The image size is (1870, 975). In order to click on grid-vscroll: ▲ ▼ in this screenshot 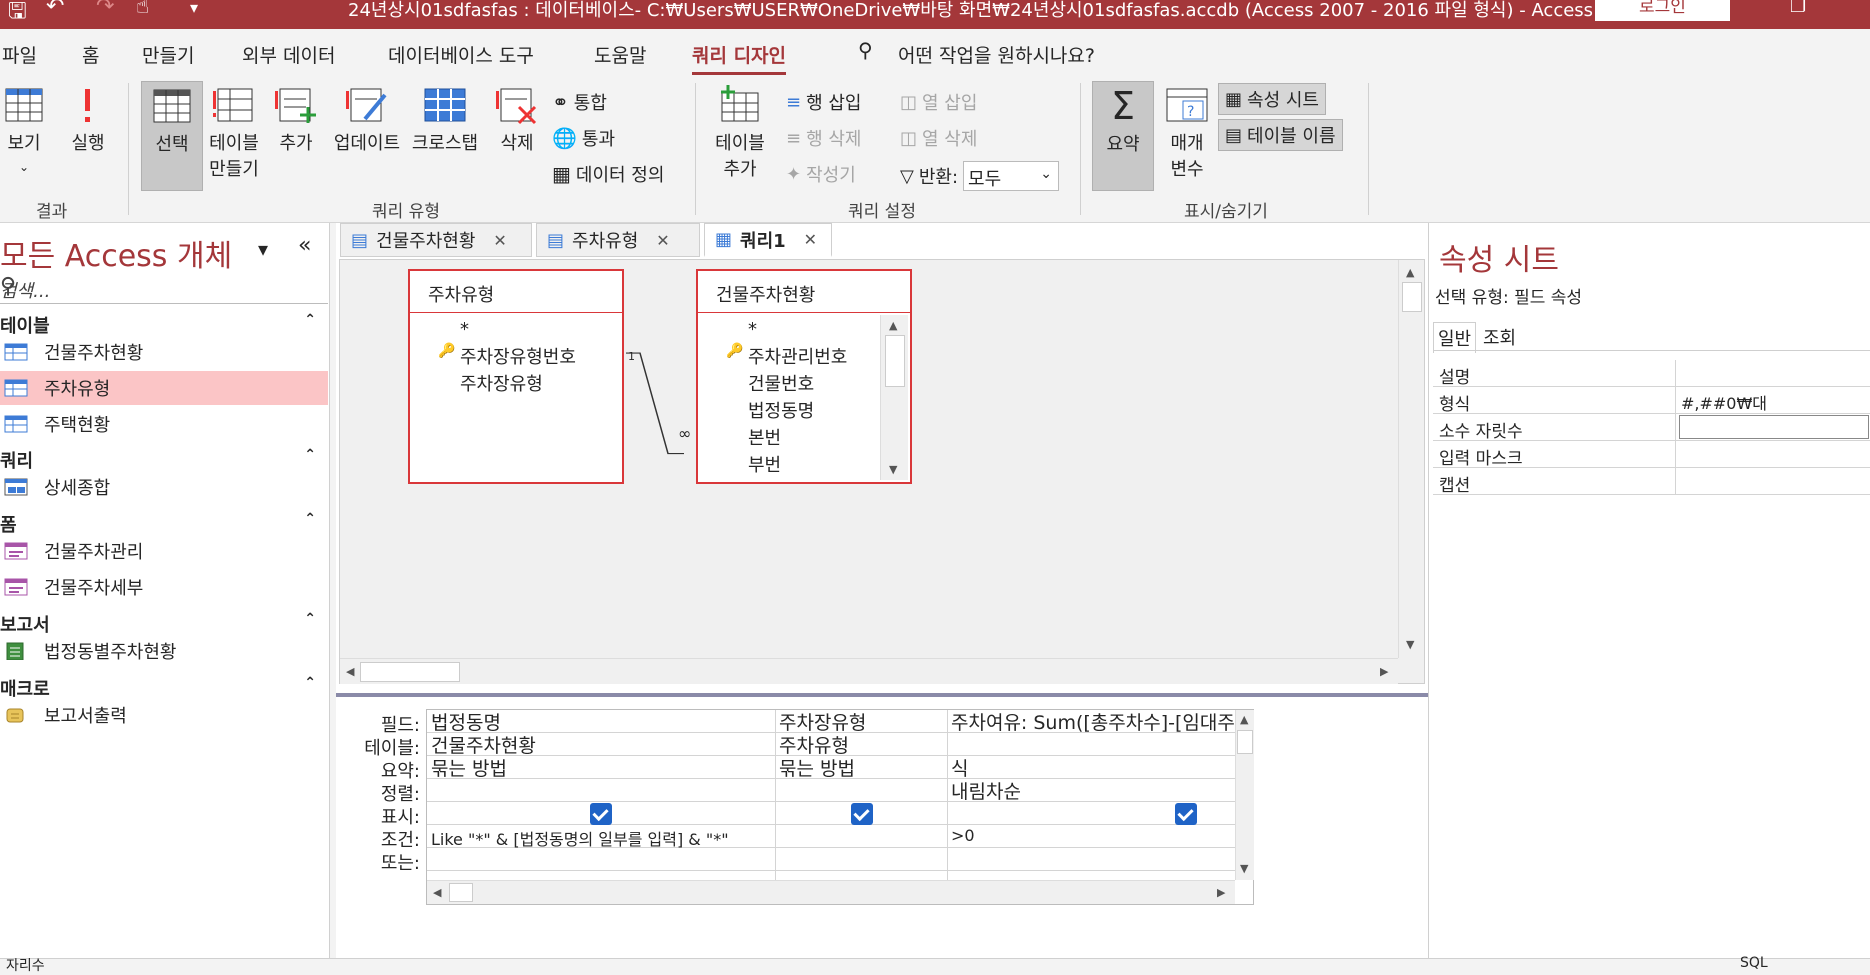, I will do `click(1244, 795)`.